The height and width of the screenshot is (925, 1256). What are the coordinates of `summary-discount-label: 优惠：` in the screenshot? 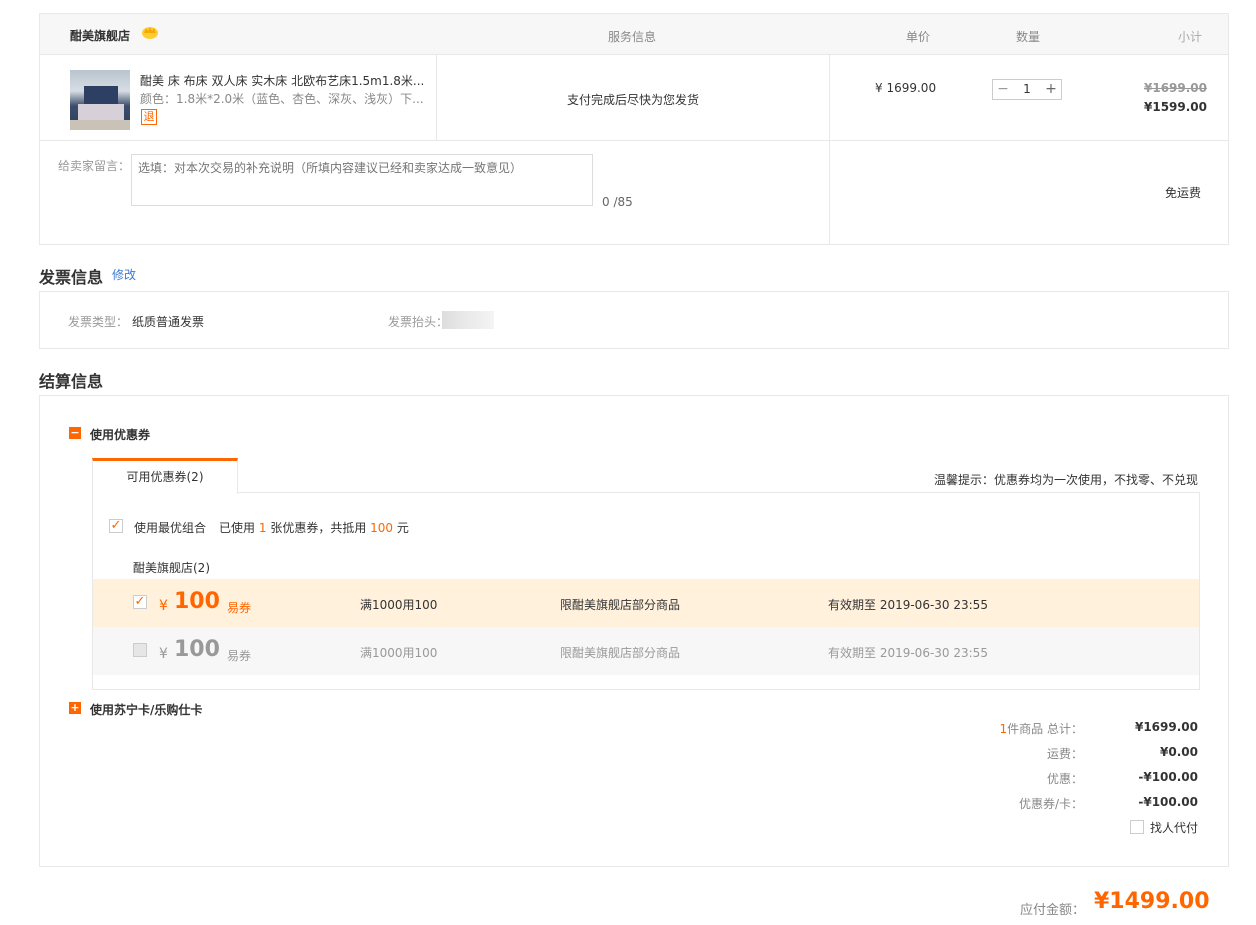 It's located at (1064, 779).